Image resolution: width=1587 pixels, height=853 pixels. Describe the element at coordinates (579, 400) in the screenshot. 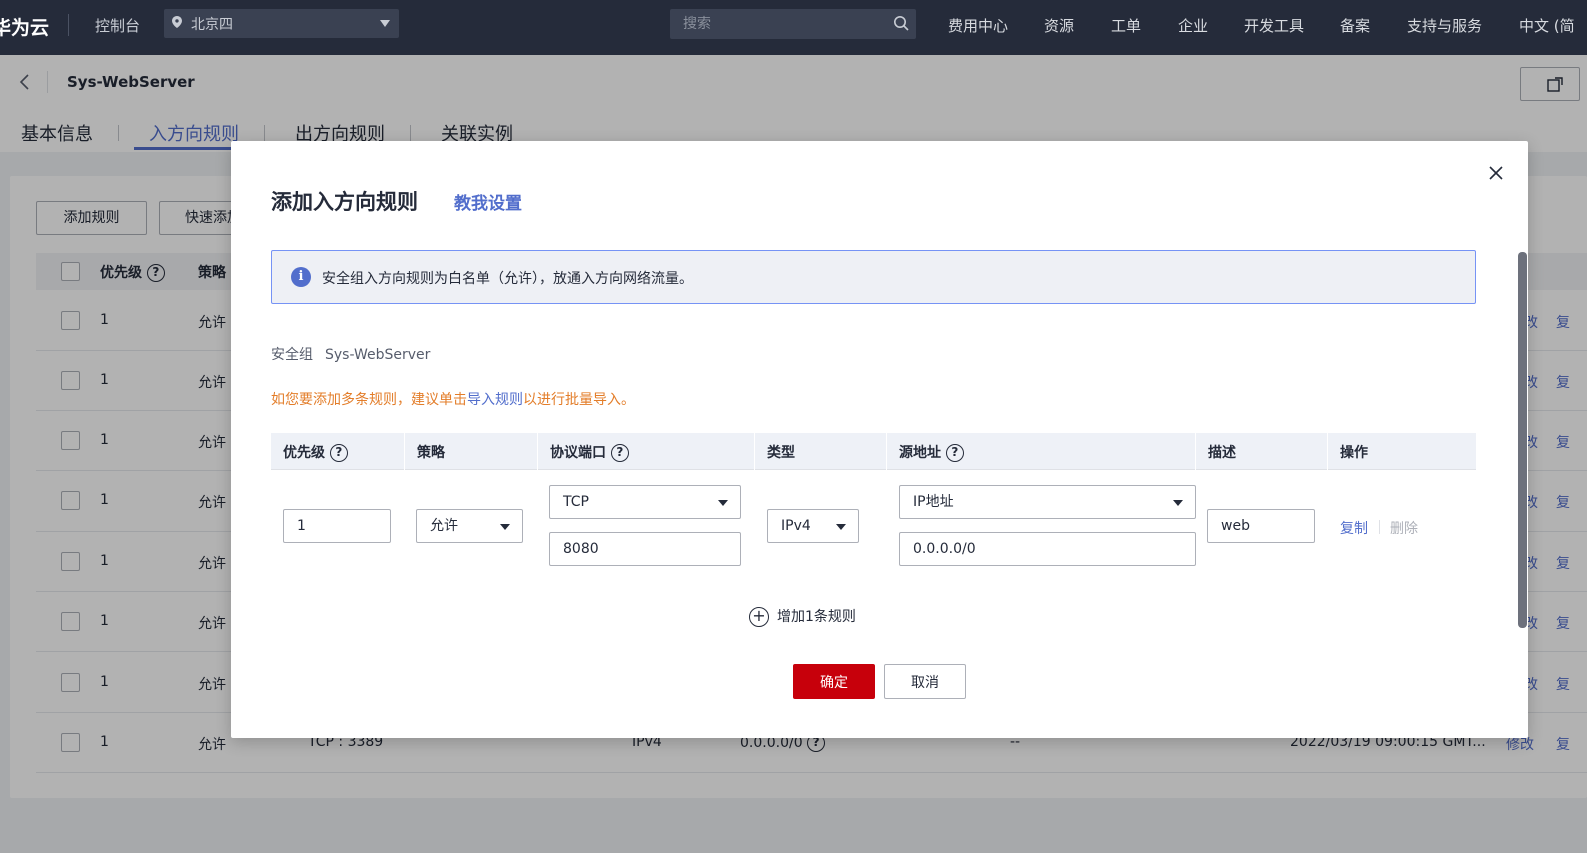

I see `hint-text-post: 以进行批量导入。` at that location.